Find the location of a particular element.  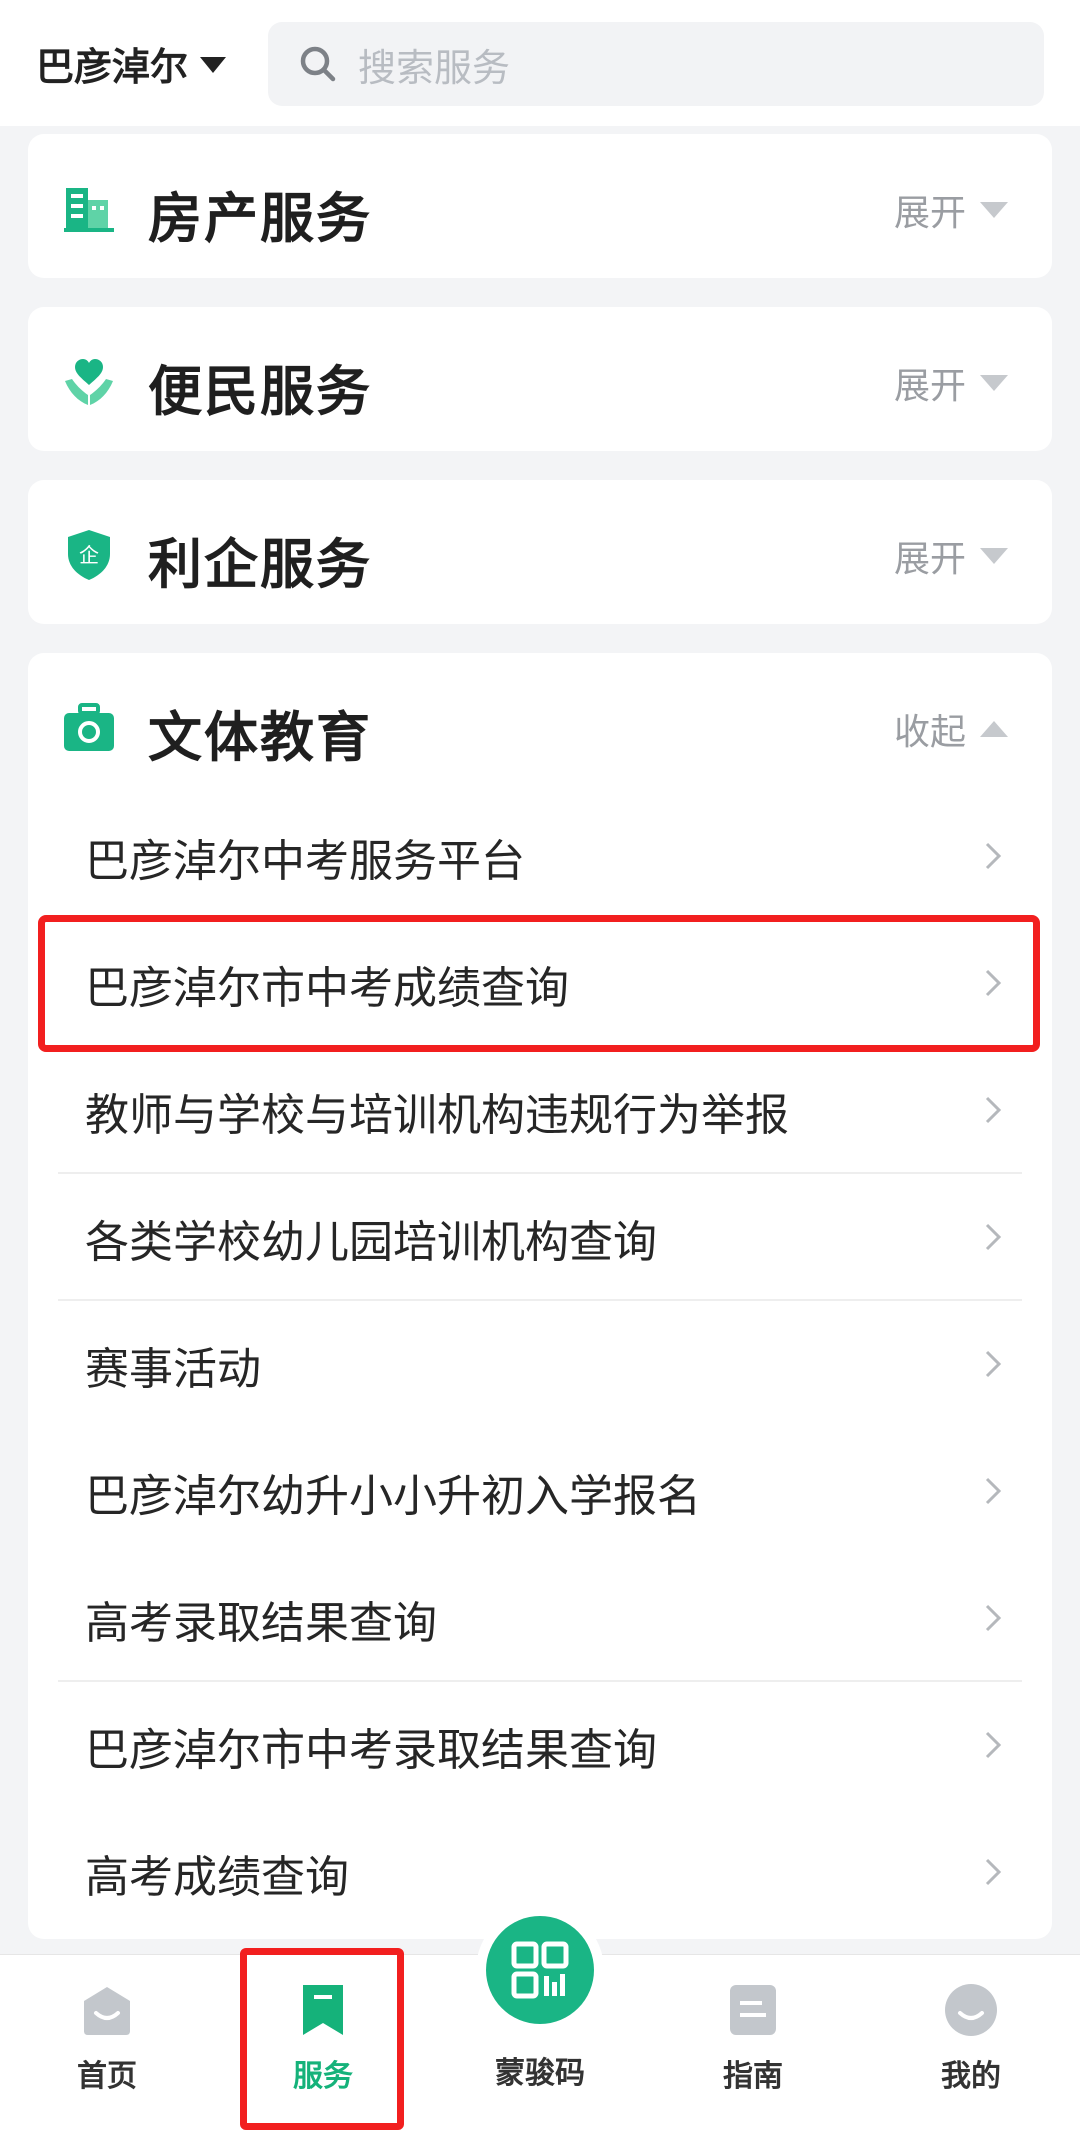

list-item-label: 各类学校幼儿园培训机构查询 is located at coordinates (371, 1242).